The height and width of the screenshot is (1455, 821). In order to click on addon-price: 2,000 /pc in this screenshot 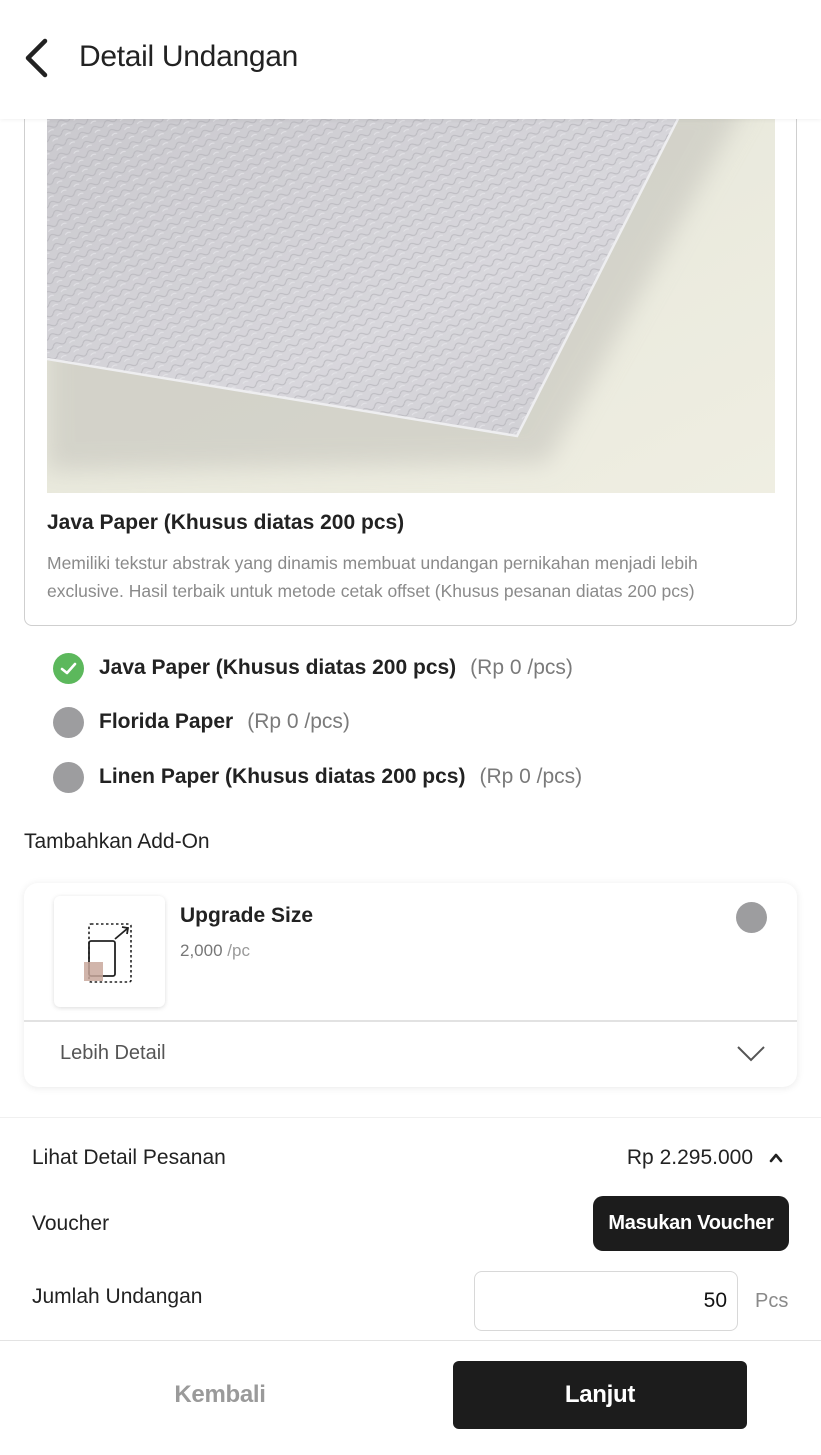, I will do `click(215, 951)`.